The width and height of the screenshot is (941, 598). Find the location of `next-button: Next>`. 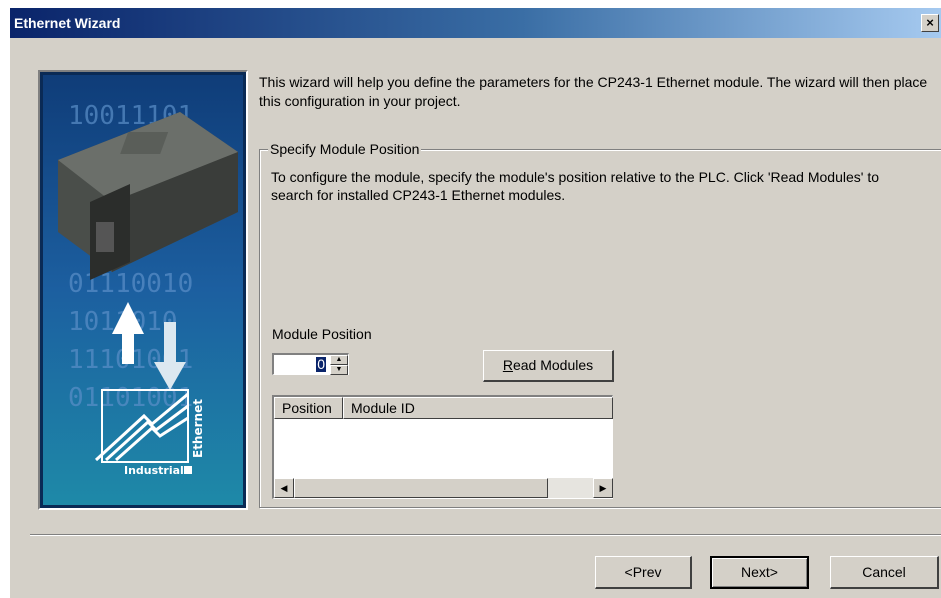

next-button: Next> is located at coordinates (759, 572).